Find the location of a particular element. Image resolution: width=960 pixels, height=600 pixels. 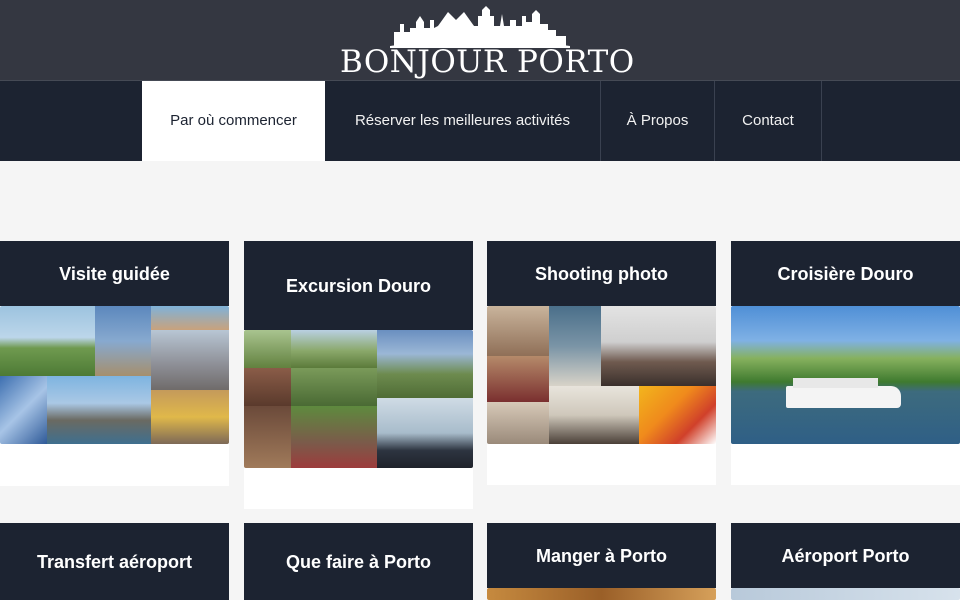

card-manger-porto: Manger à Porto is located at coordinates (601, 561).